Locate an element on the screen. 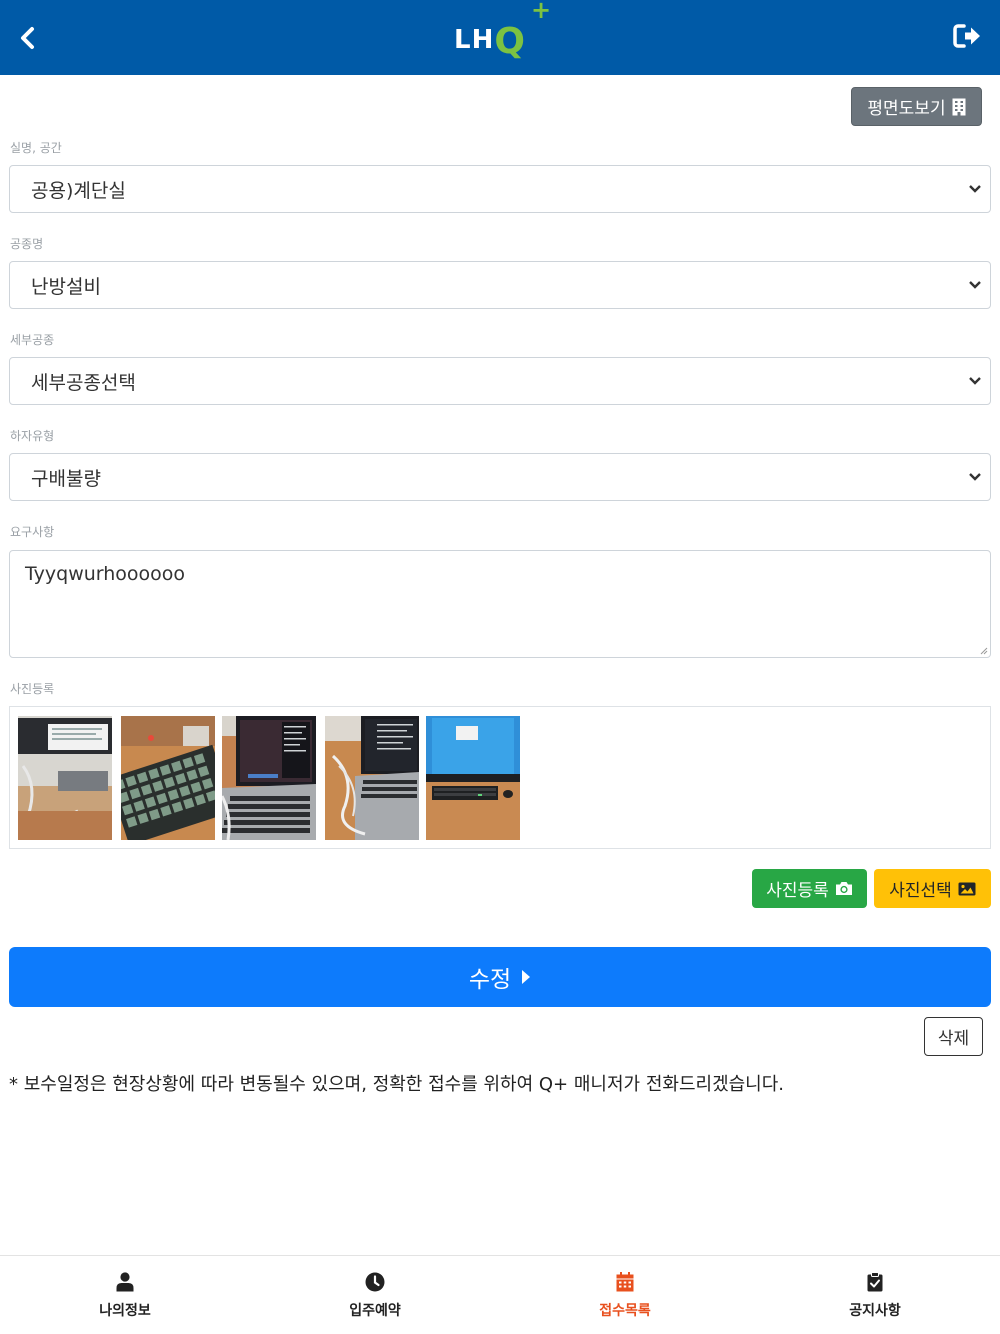 The height and width of the screenshot is (1334, 1000). photos-label: 사진등록 is located at coordinates (32, 689).